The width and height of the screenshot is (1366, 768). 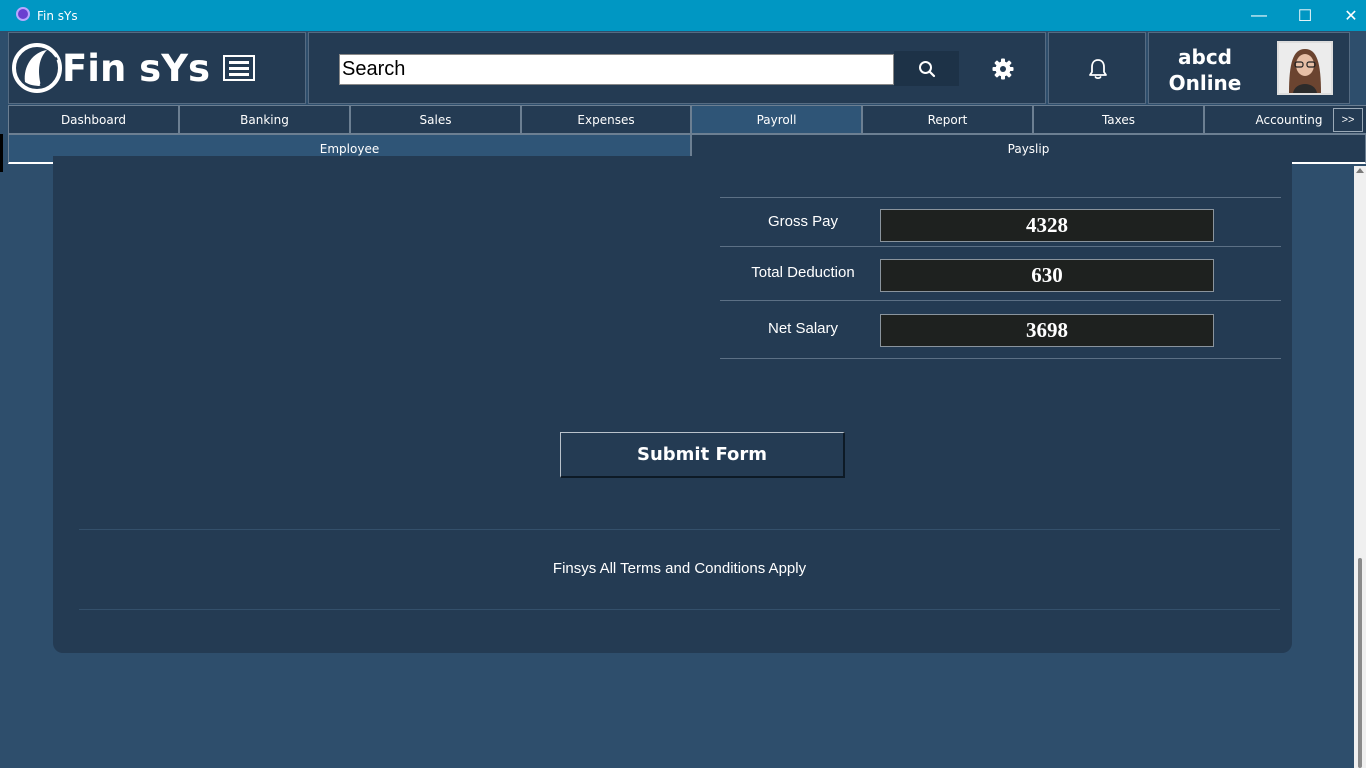 What do you see at coordinates (679, 568) in the screenshot?
I see `footer-text: Finsys All Terms and Conditions Apply` at bounding box center [679, 568].